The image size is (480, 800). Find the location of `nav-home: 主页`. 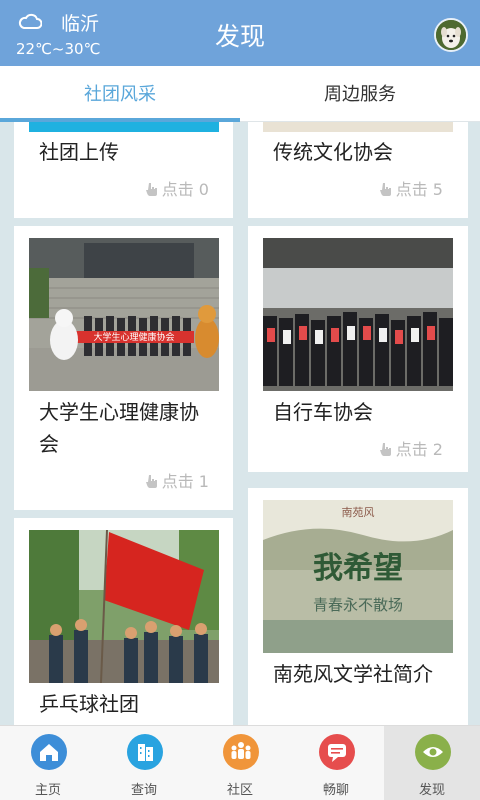

nav-home: 主页 is located at coordinates (48, 763).